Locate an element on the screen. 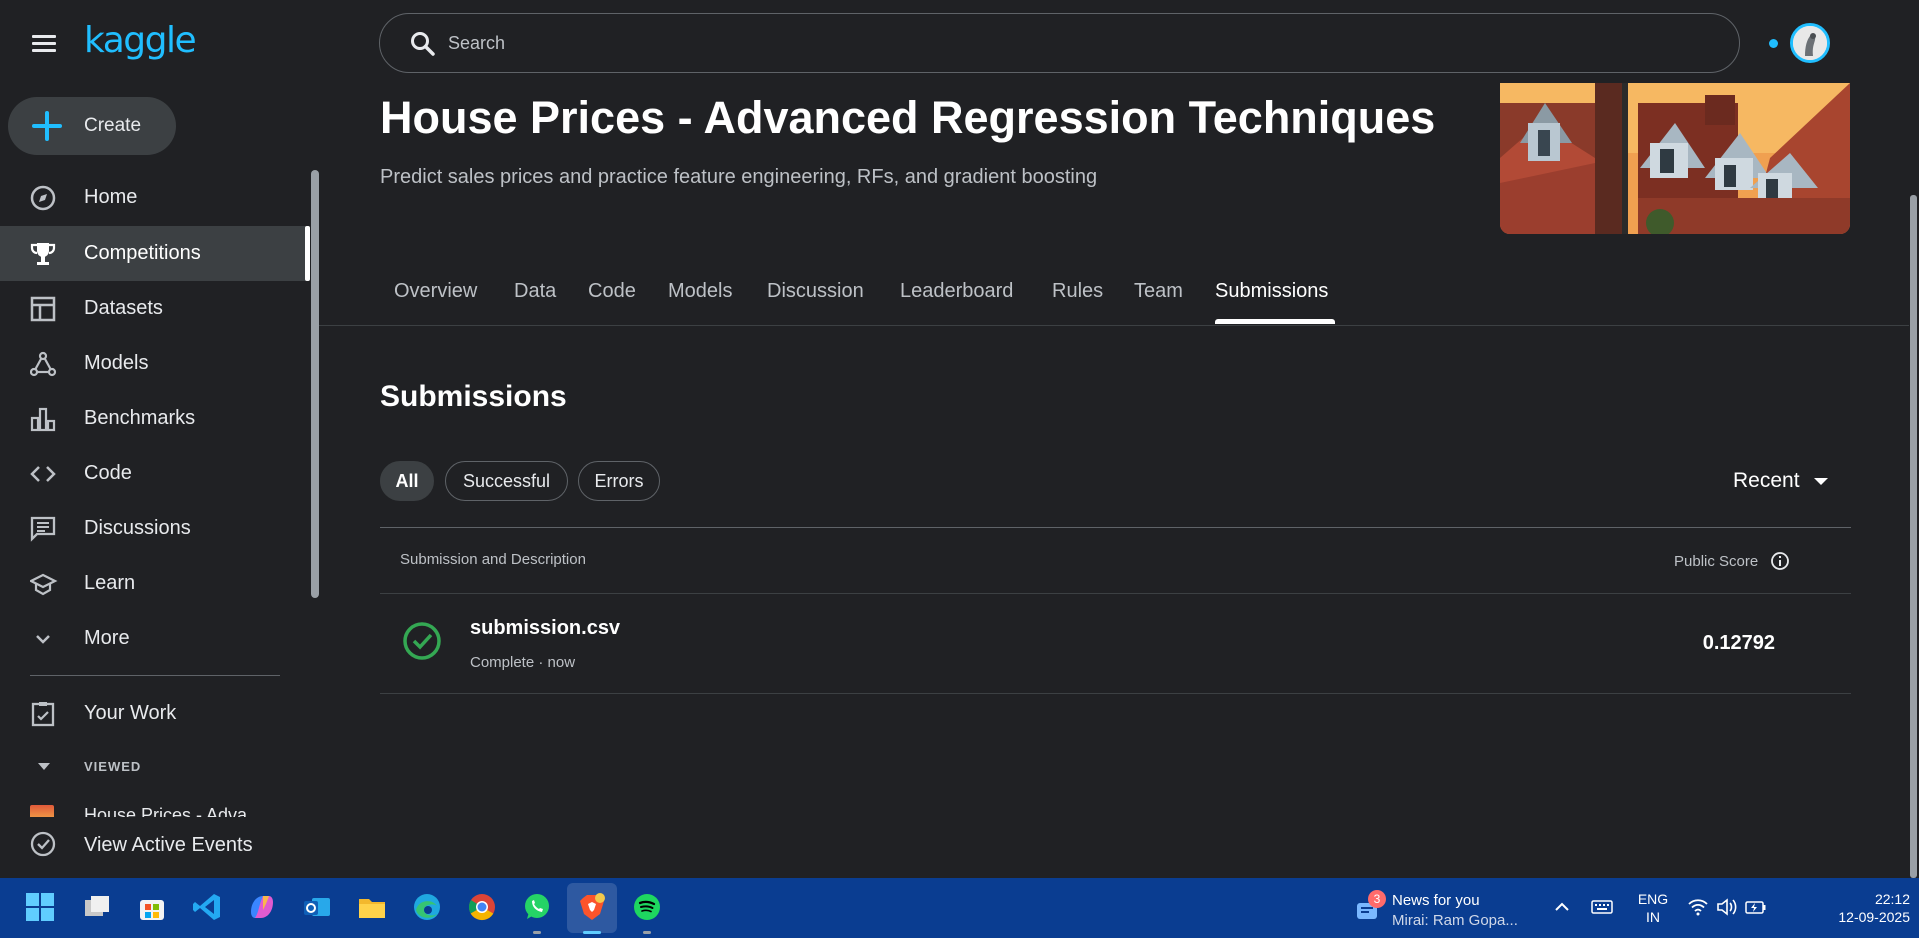  windows-start-icon is located at coordinates (40, 907).